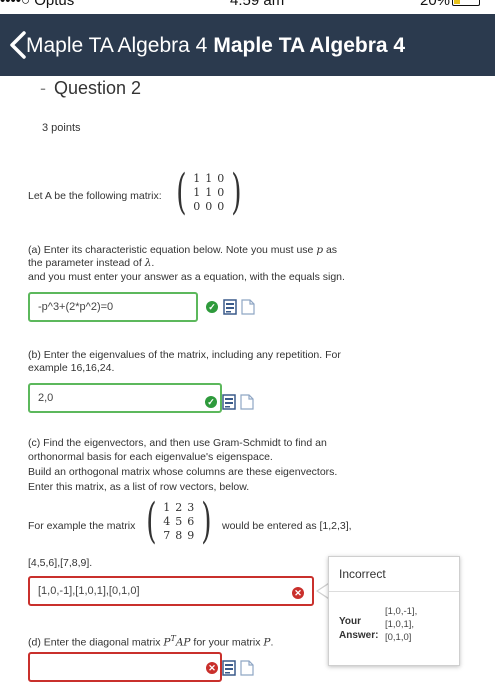  What do you see at coordinates (167, 535) in the screenshot?
I see `matrix-cell: 7` at bounding box center [167, 535].